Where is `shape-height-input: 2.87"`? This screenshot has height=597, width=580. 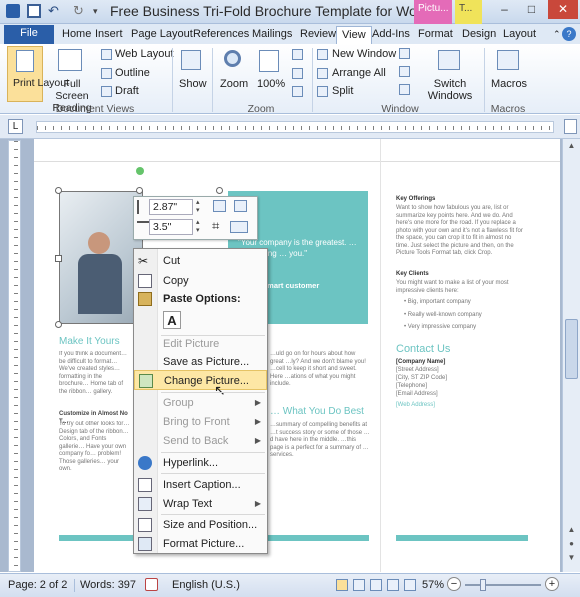
shape-height-input: 2.87" is located at coordinates (171, 207).